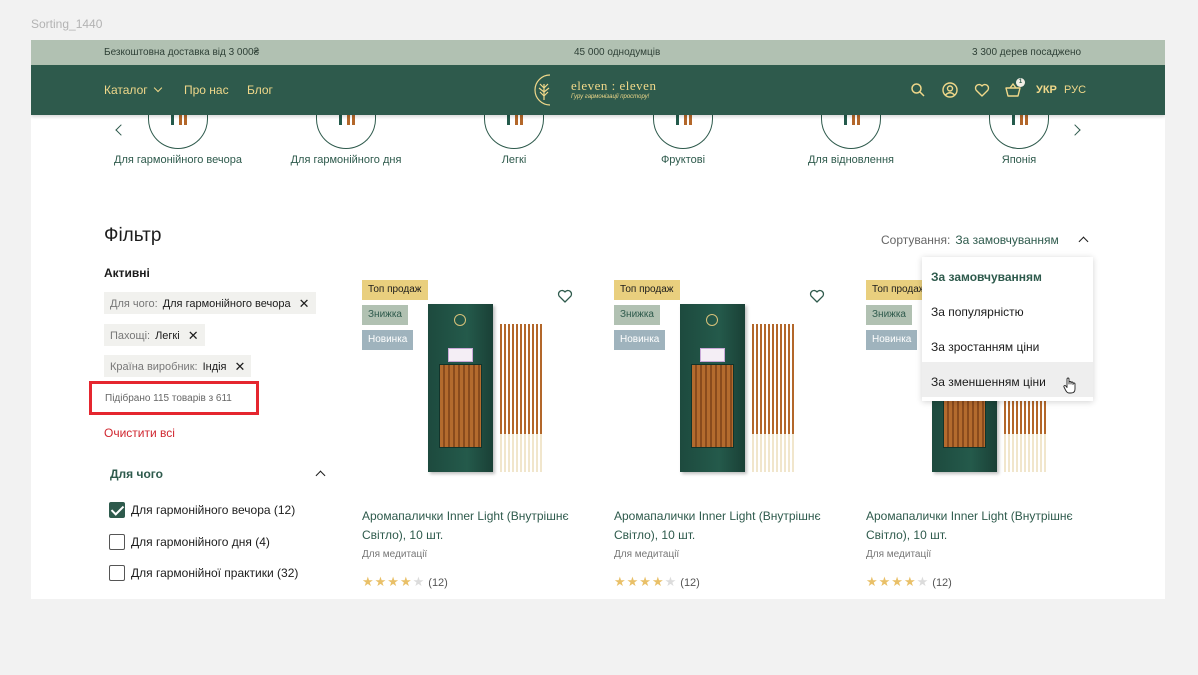  What do you see at coordinates (950, 90) in the screenshot?
I see `user-icon` at bounding box center [950, 90].